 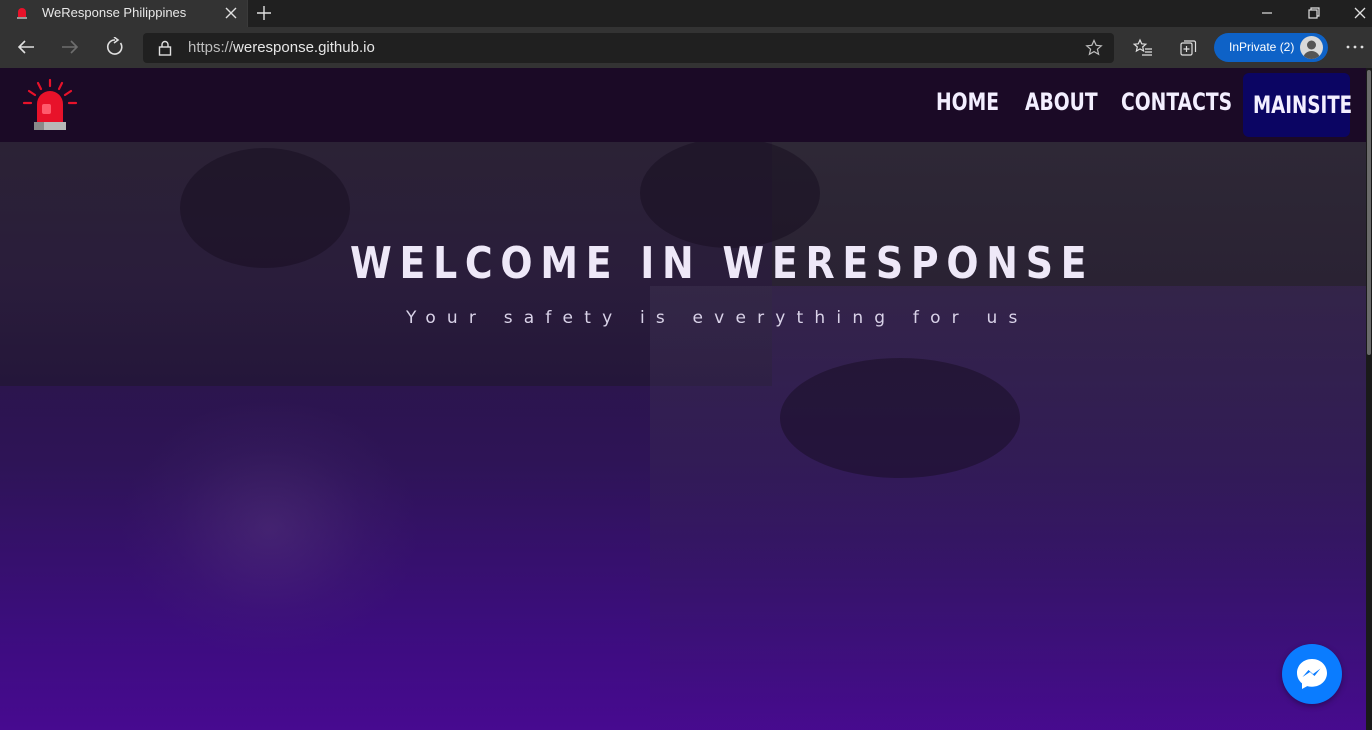 What do you see at coordinates (1355, 47) in the screenshot?
I see `more-options-icon` at bounding box center [1355, 47].